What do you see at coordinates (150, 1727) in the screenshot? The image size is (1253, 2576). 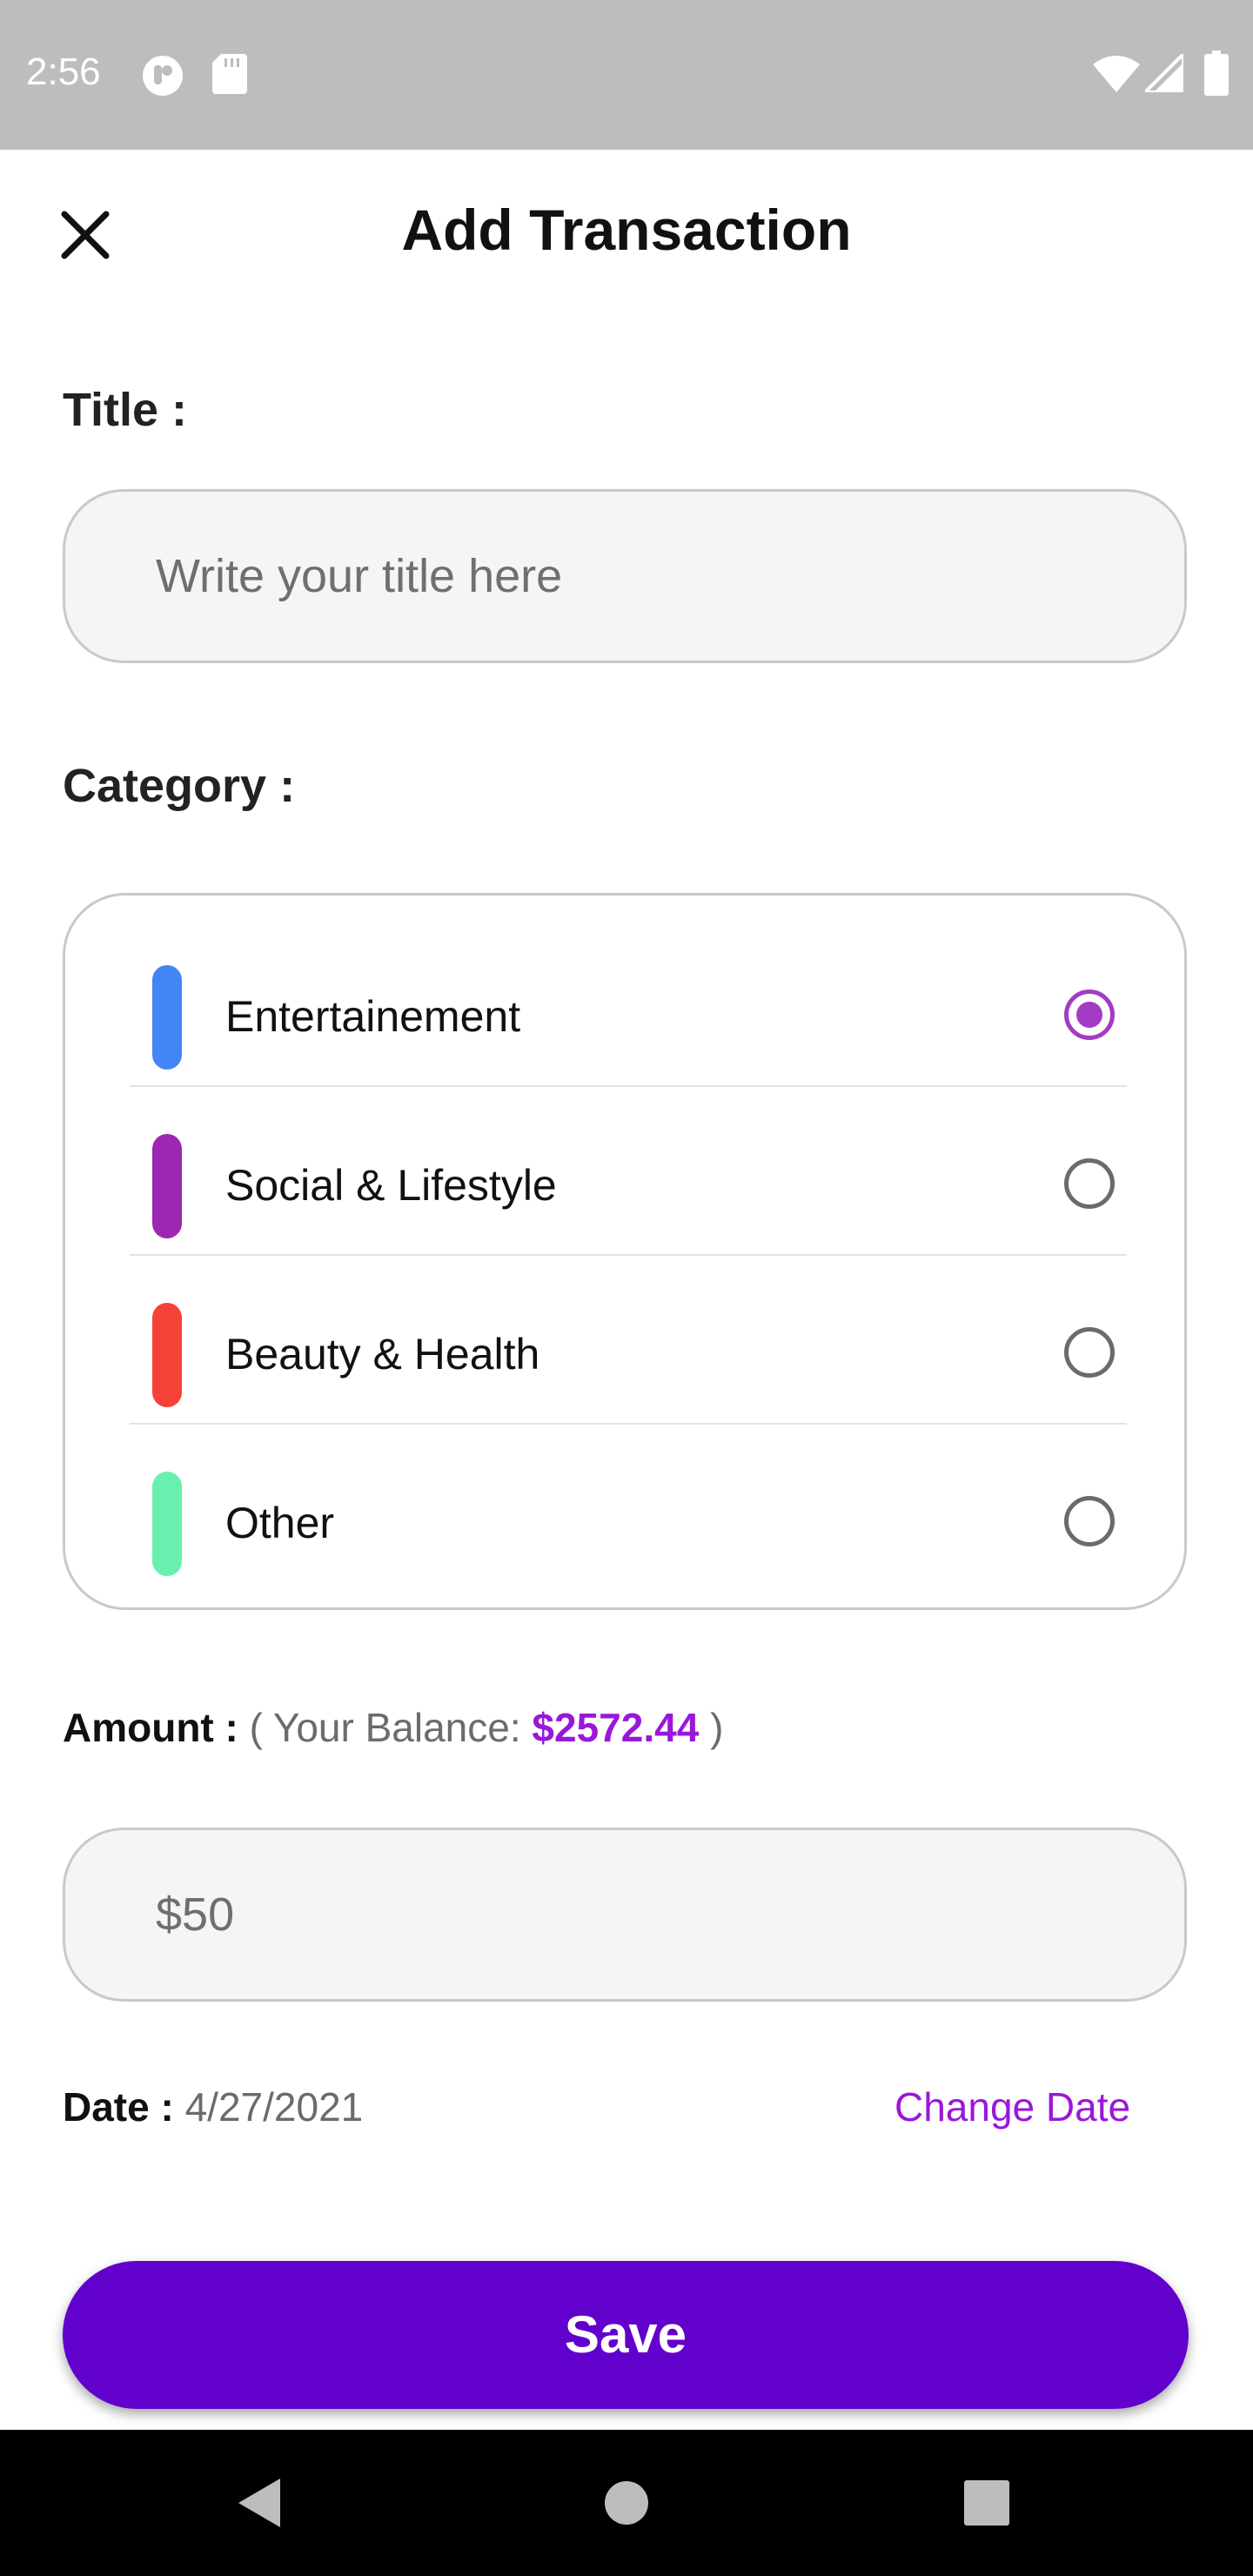 I see `amount-label: Amount :` at bounding box center [150, 1727].